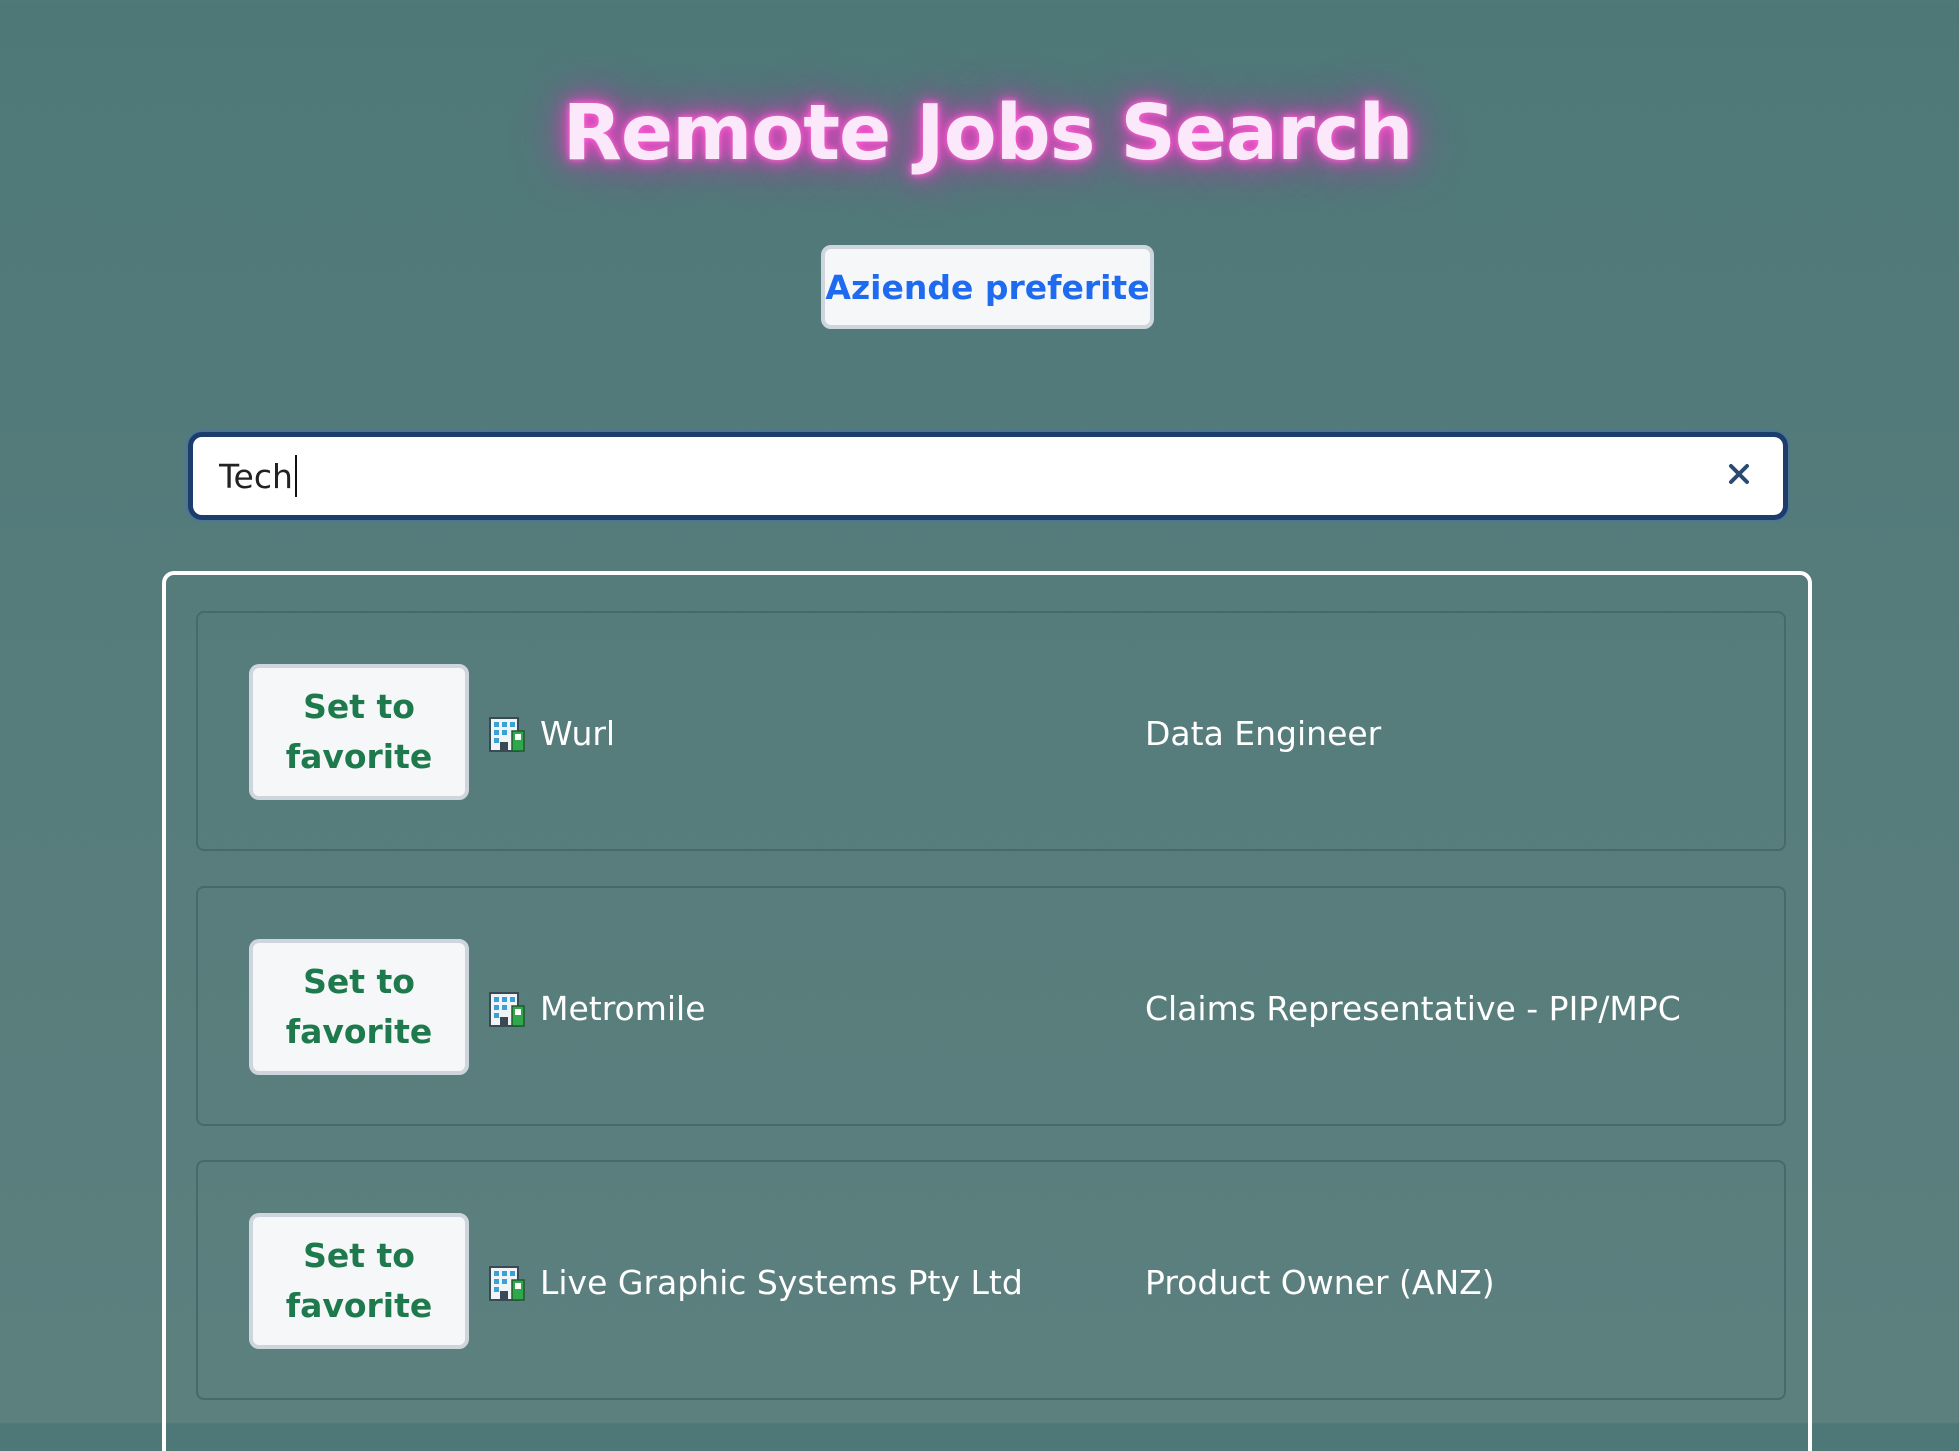 The image size is (1959, 1451). I want to click on company-name: Wurl, so click(578, 733).